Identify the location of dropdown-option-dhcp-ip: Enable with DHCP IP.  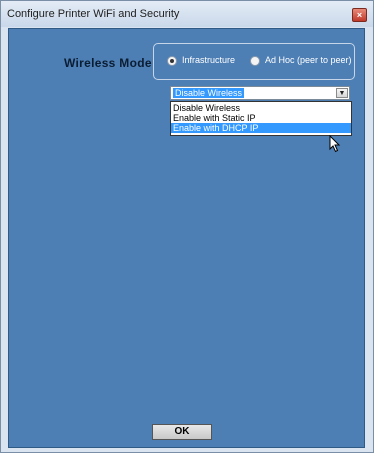
(261, 128).